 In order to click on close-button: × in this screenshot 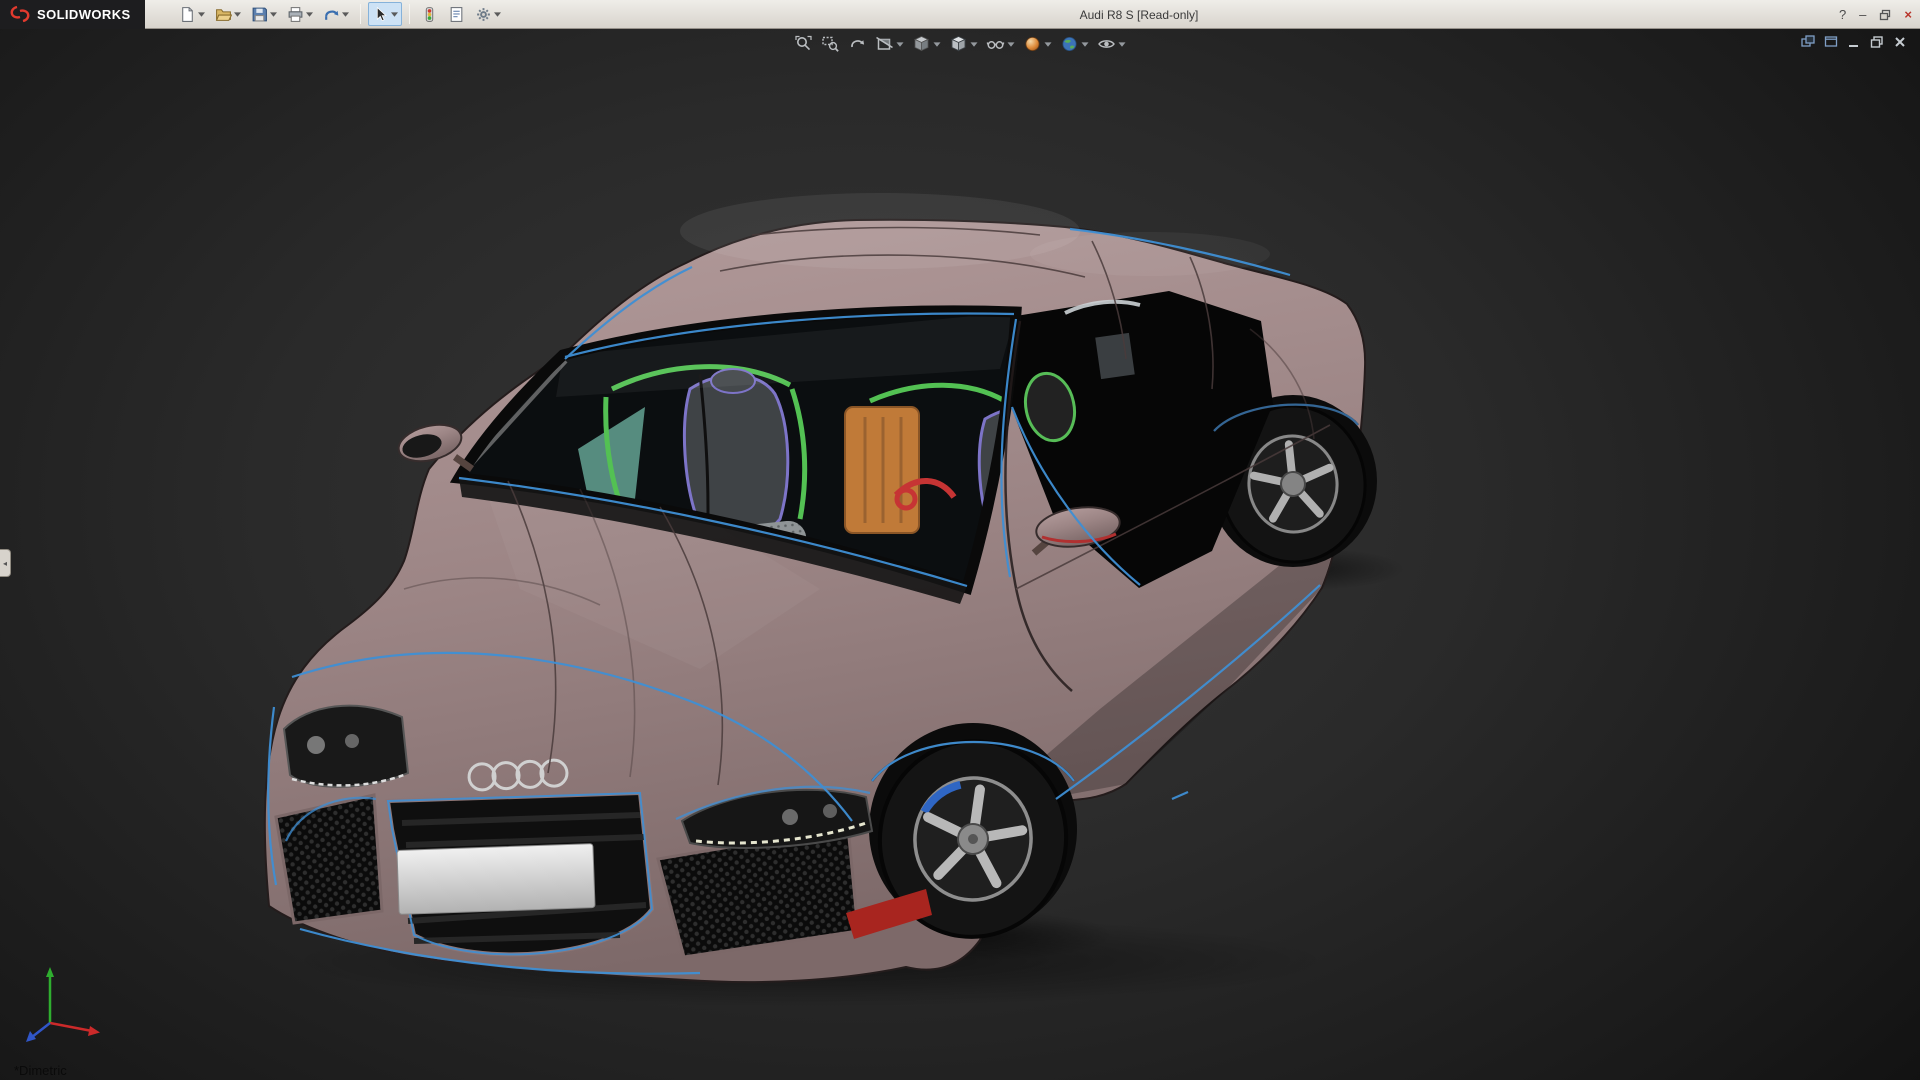, I will do `click(1908, 14)`.